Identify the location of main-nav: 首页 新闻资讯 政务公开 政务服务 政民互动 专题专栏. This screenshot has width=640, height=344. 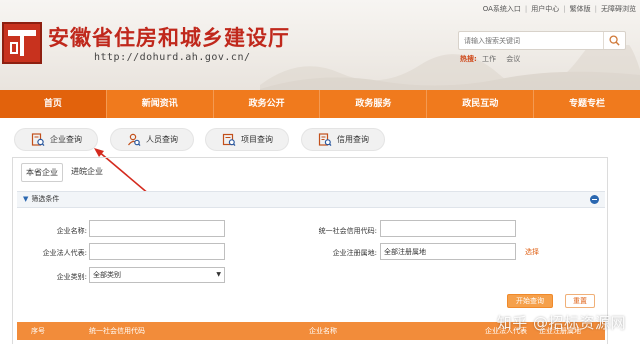
(320, 104).